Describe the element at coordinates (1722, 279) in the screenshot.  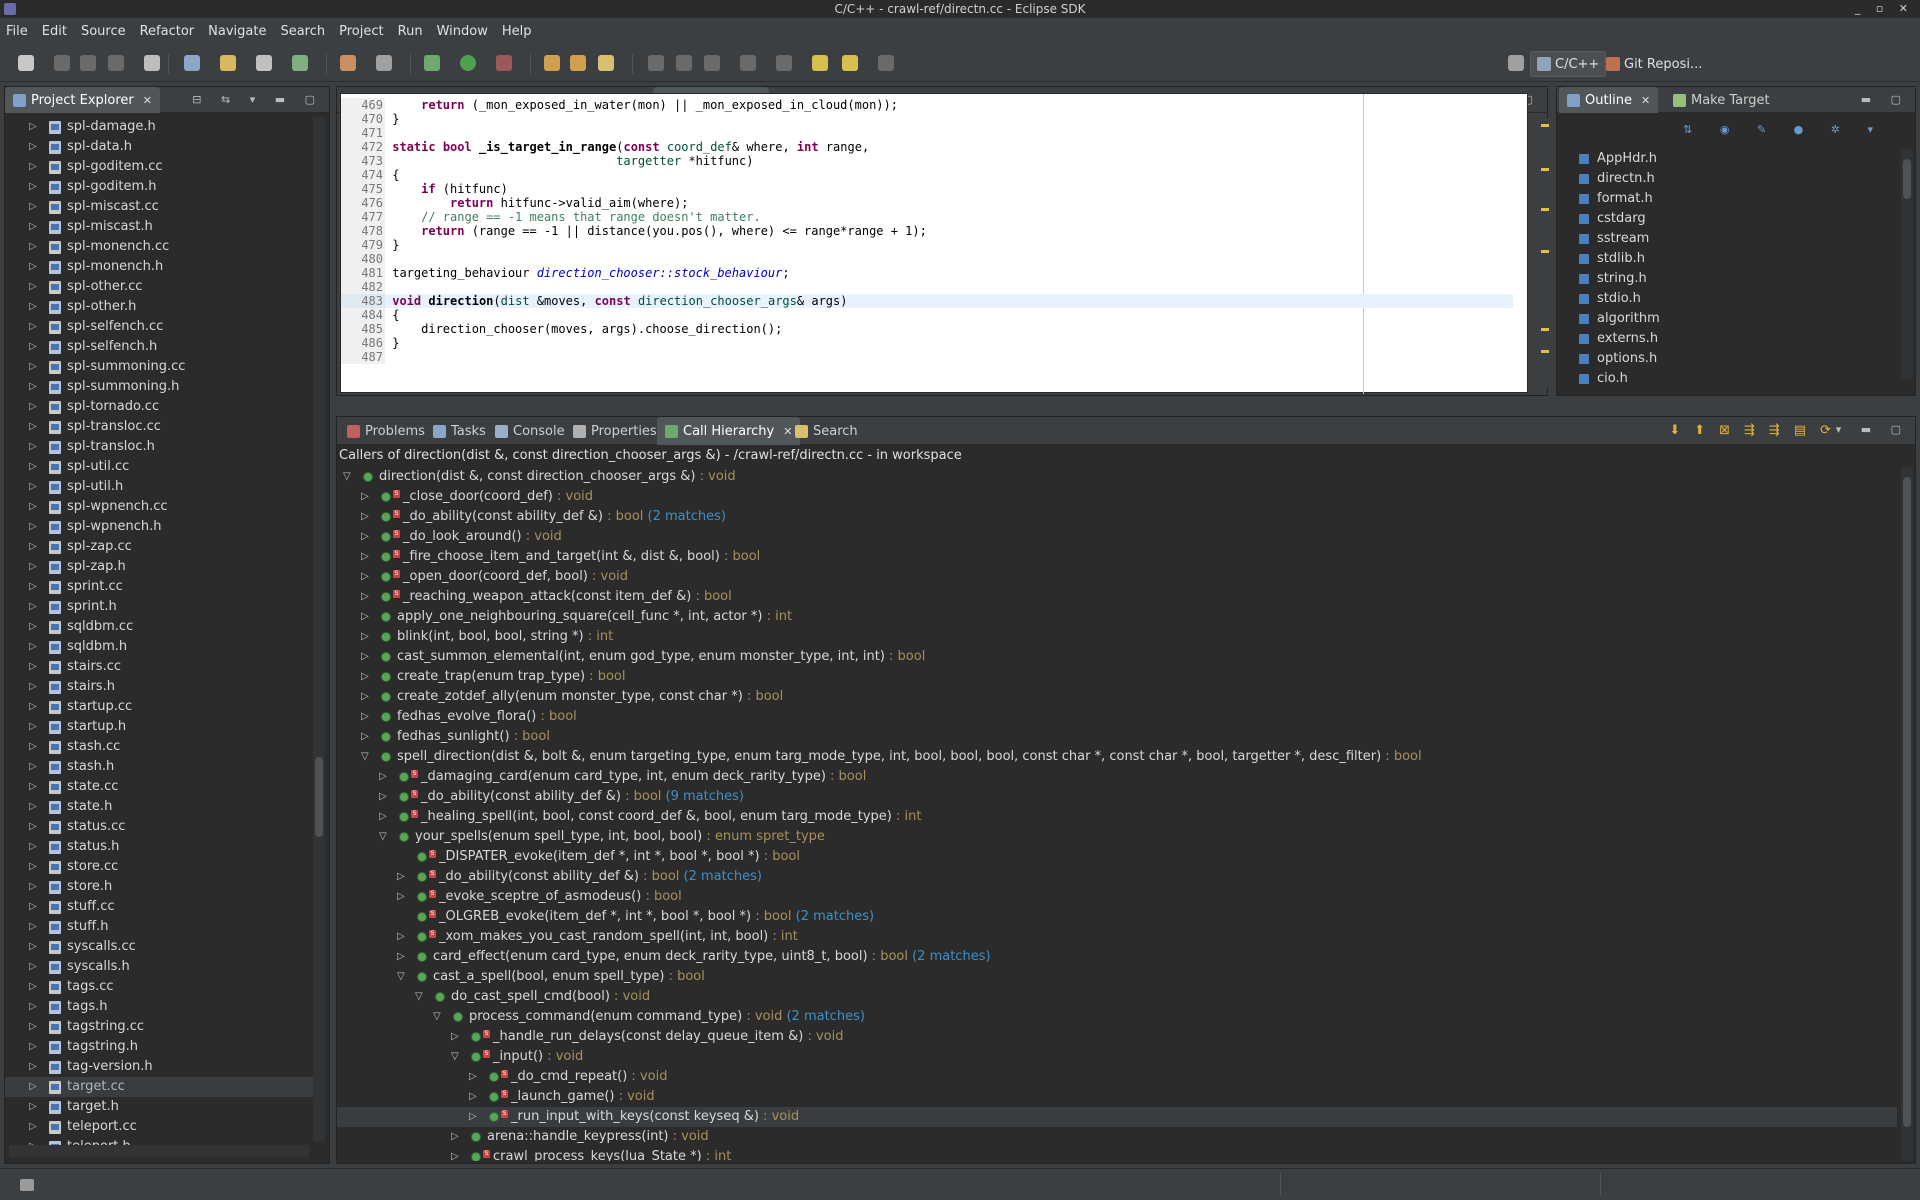
I see `outline-include-item: string.h` at that location.